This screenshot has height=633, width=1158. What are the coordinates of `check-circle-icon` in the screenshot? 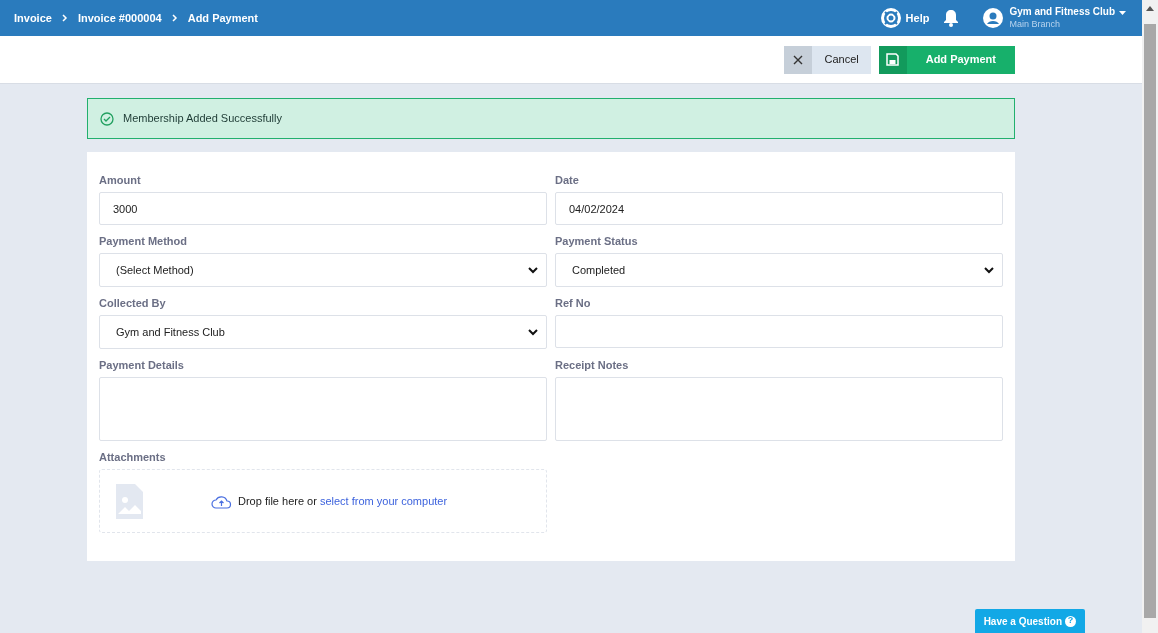 It's located at (107, 118).